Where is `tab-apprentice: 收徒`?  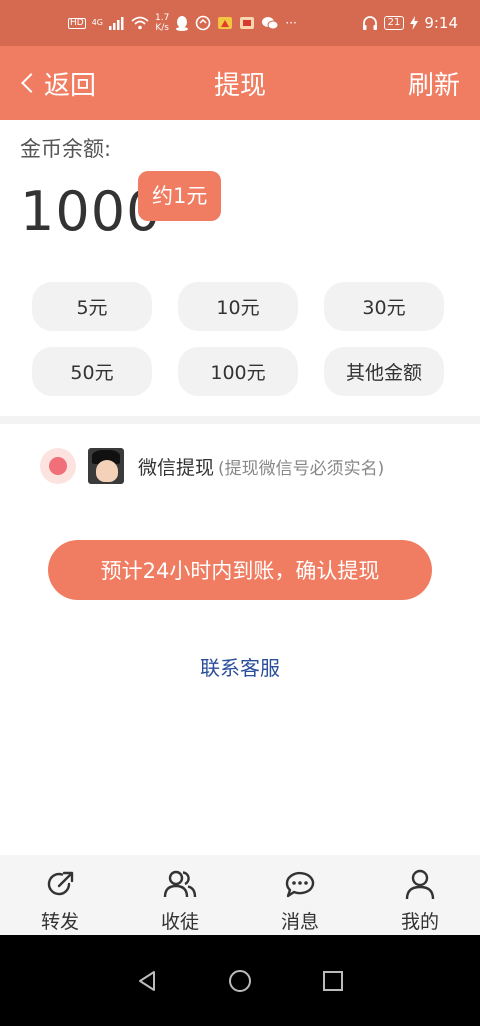 tab-apprentice: 收徒 is located at coordinates (180, 895).